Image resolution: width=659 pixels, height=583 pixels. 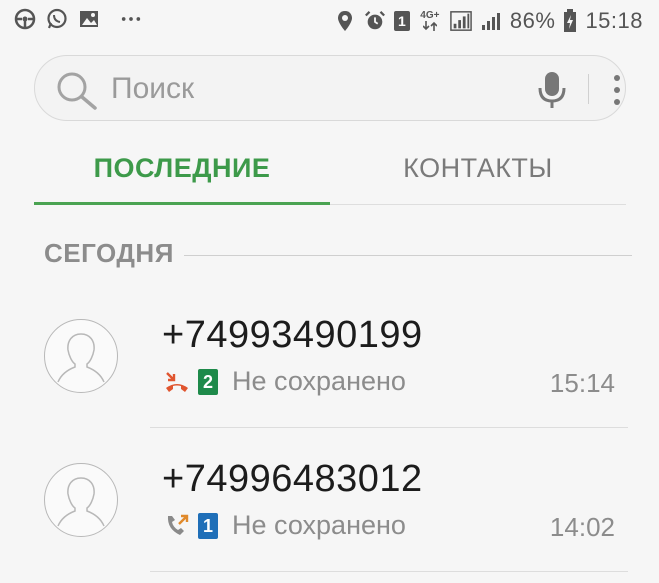 I want to click on sim2-tag: 2, so click(x=208, y=381).